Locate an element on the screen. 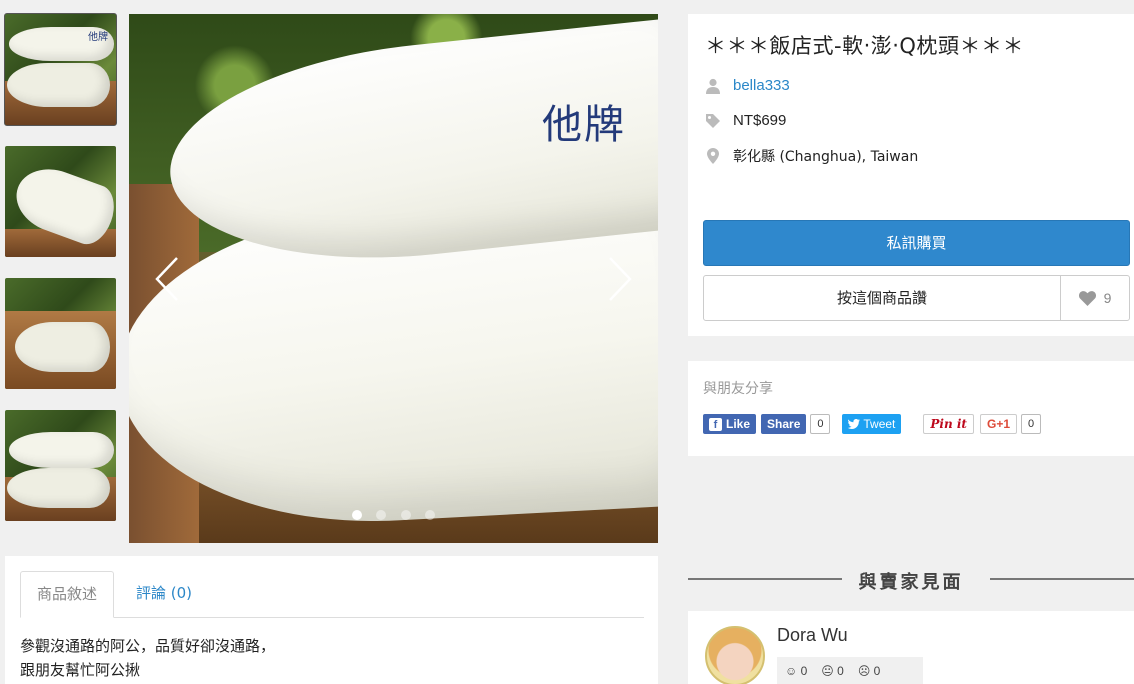  price-row: NT$699 is located at coordinates (744, 120).